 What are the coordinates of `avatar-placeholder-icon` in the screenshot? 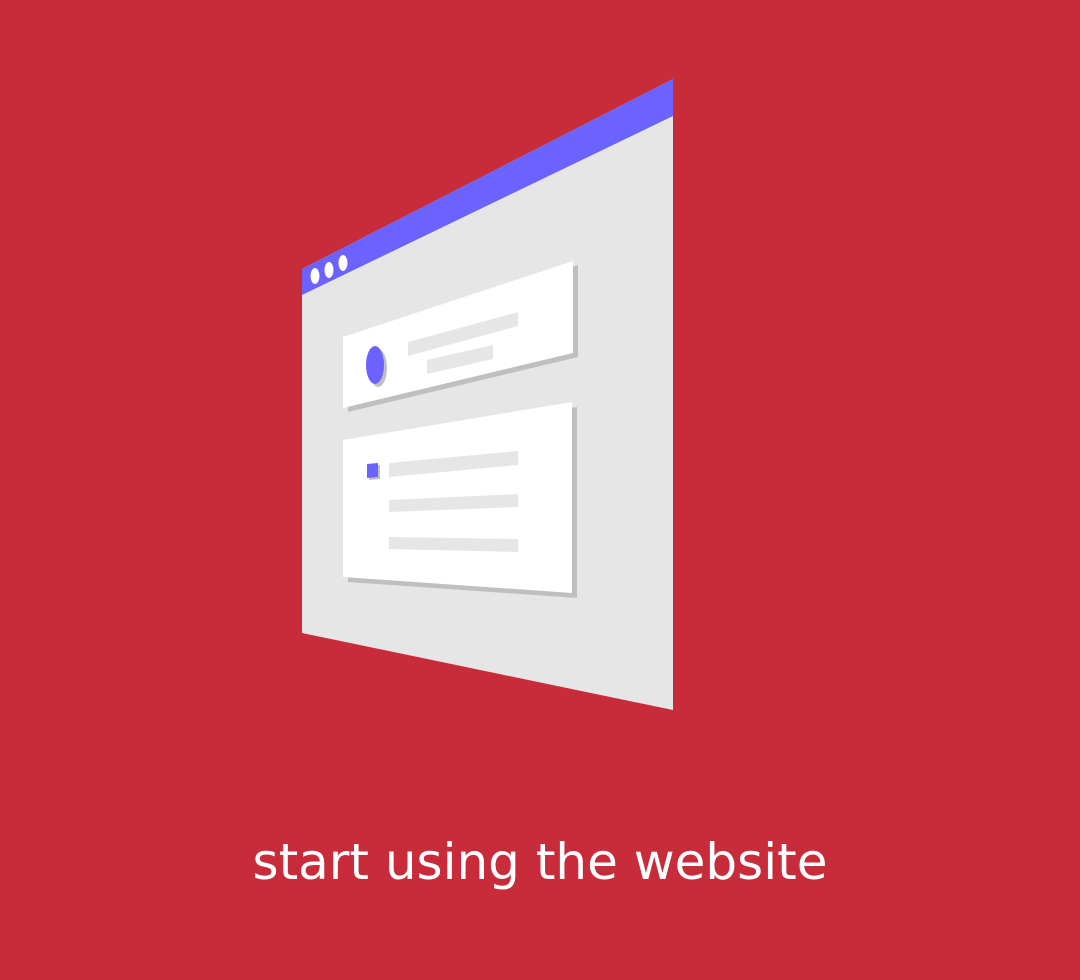 It's located at (375, 365).